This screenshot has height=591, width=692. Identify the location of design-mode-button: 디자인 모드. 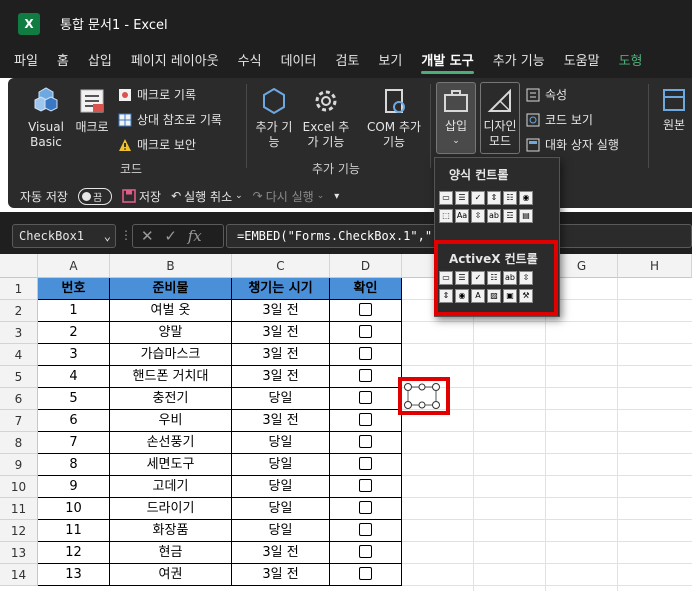
(500, 118).